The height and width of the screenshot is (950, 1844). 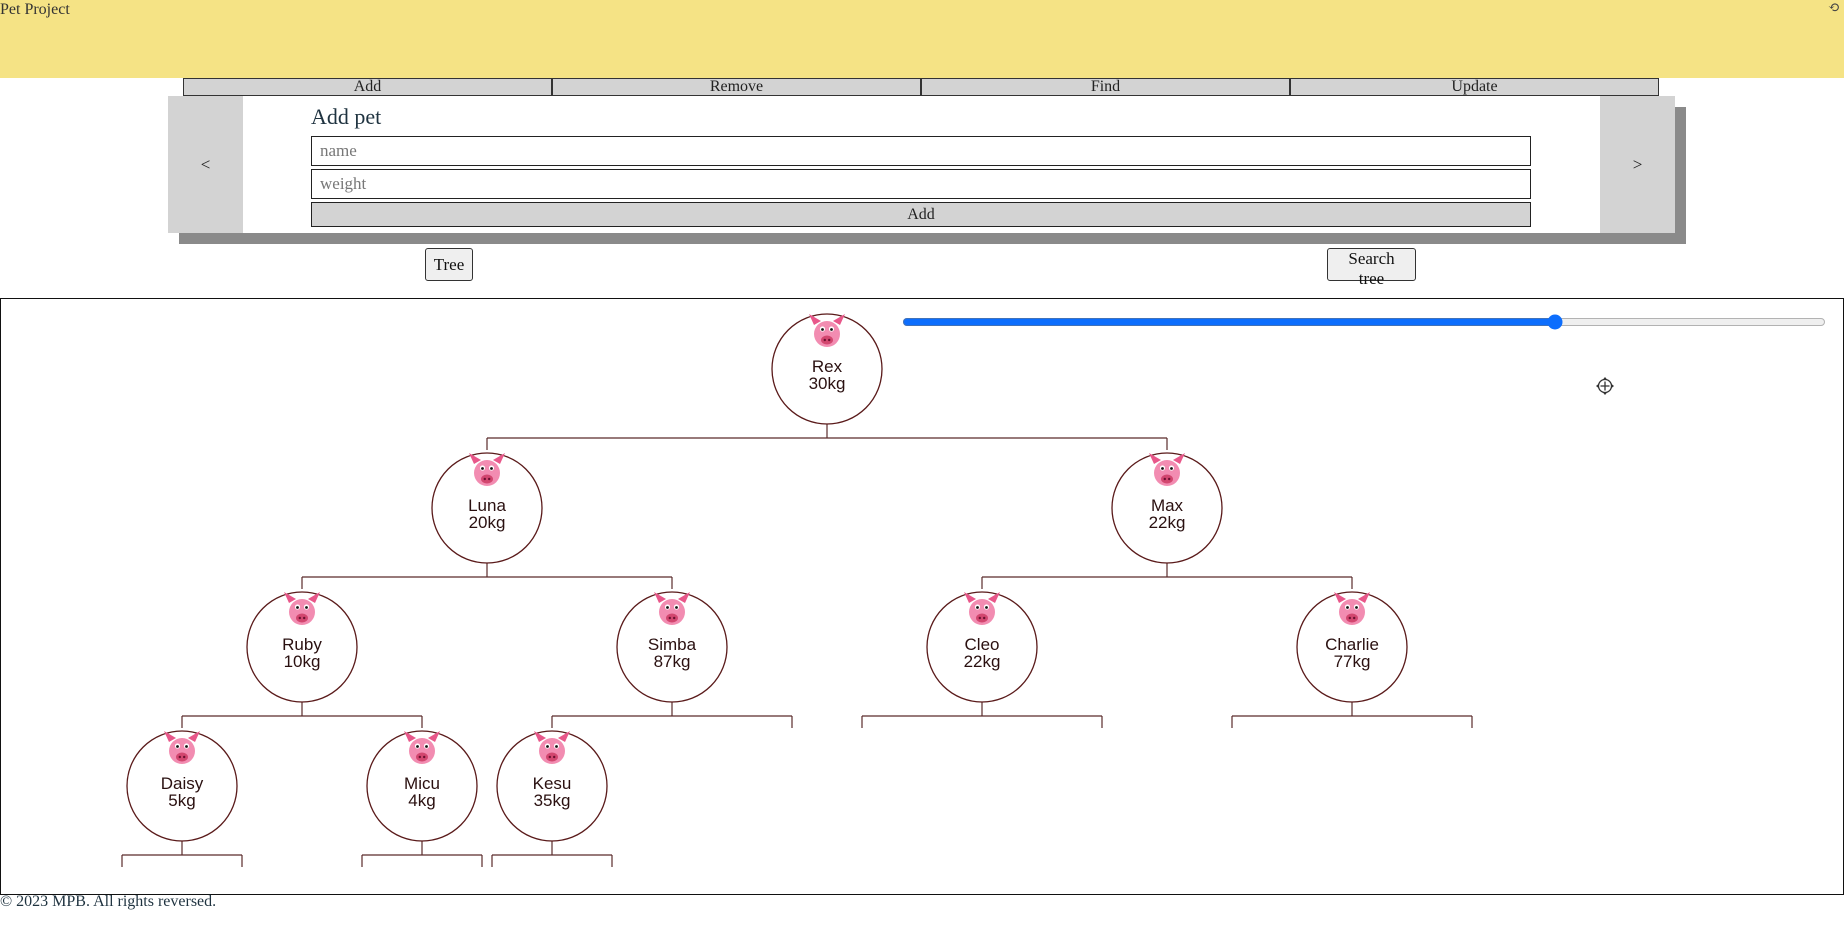 I want to click on main-menu: Add Remove Find Update, so click(x=921, y=87).